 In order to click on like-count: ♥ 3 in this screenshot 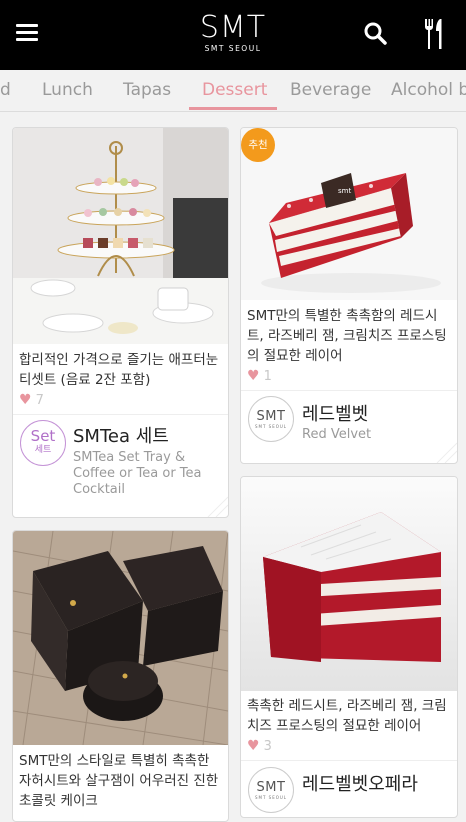, I will do `click(259, 746)`.